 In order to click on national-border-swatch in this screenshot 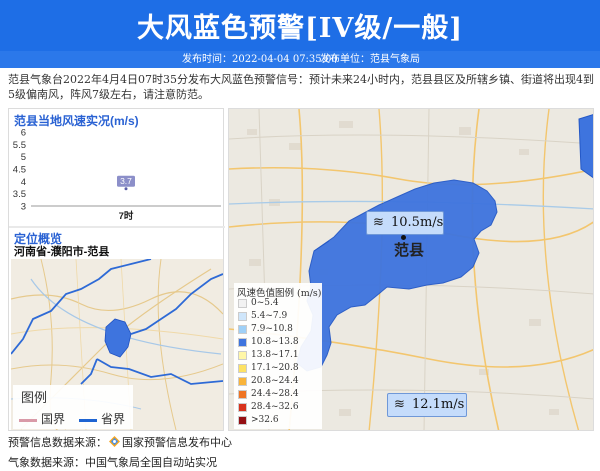, I will do `click(28, 420)`.